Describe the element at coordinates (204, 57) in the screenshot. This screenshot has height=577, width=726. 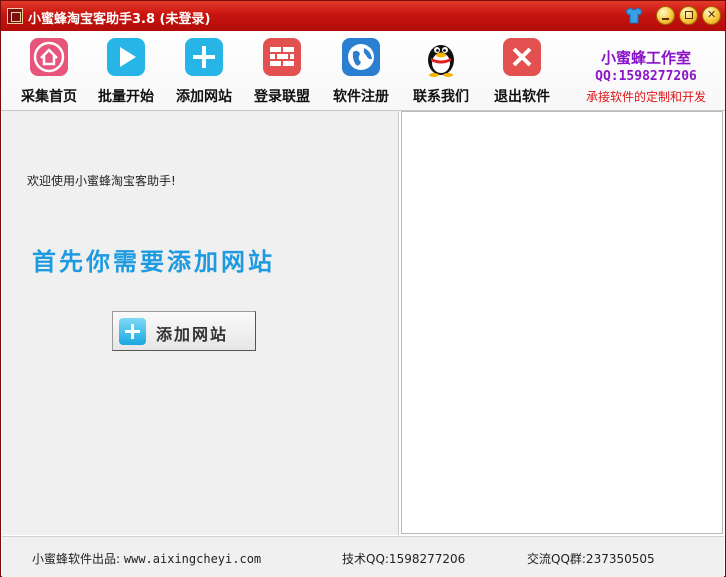
I see `add-icon` at that location.